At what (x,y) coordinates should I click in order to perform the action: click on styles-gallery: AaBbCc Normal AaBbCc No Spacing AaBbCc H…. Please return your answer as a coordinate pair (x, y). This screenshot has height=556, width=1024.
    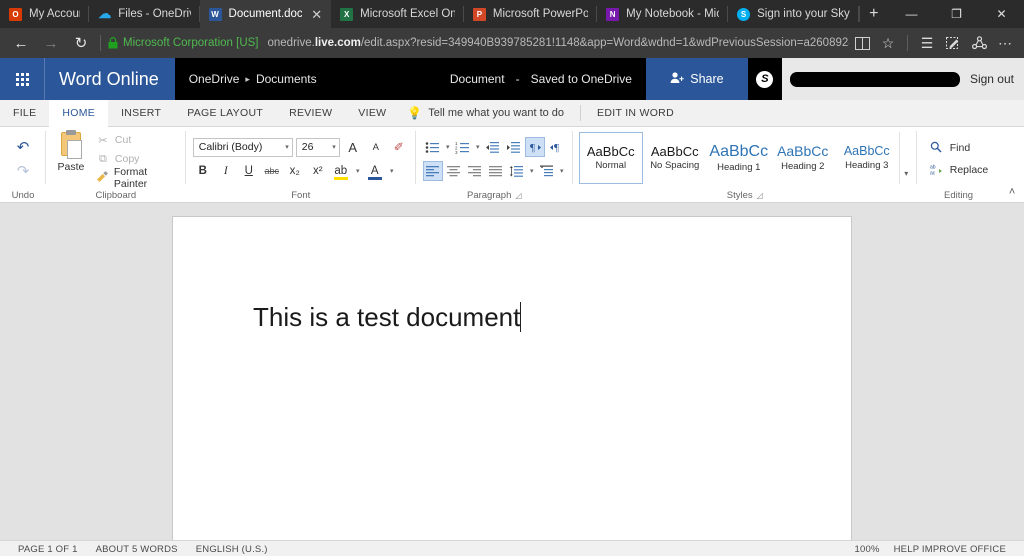
    Looking at the image, I should click on (745, 157).